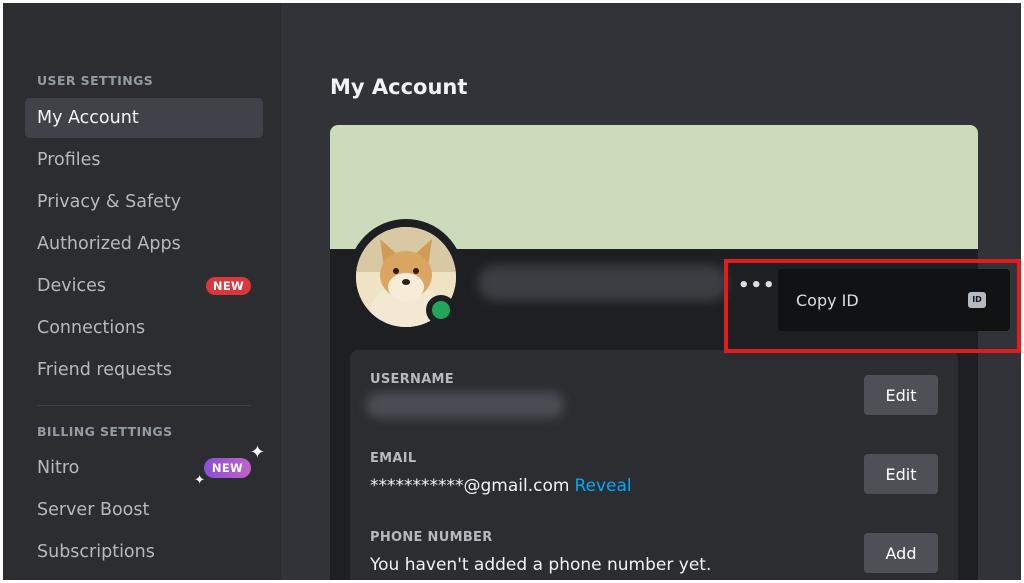 Image resolution: width=1024 pixels, height=583 pixels. What do you see at coordinates (91, 328) in the screenshot?
I see `sidebar-item-label: Connections` at bounding box center [91, 328].